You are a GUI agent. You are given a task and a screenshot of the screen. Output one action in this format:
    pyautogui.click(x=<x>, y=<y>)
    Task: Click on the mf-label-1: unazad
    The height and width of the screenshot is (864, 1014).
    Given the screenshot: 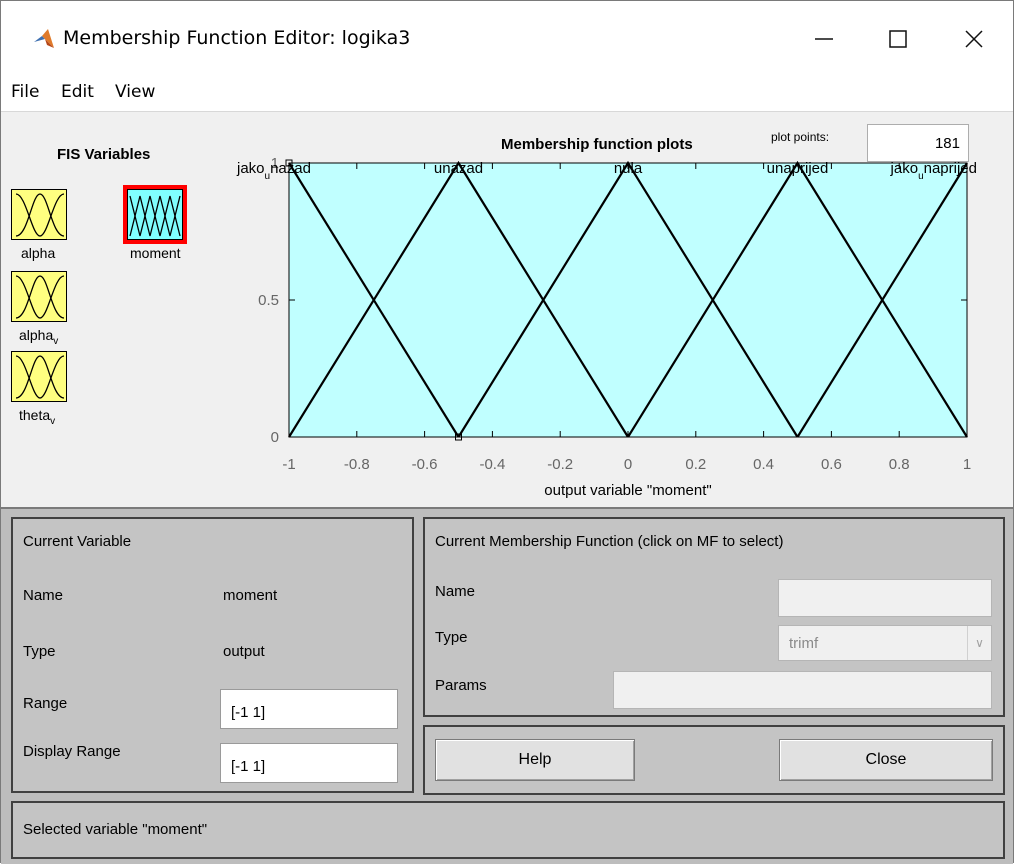 What is the action you would take?
    pyautogui.click(x=458, y=168)
    